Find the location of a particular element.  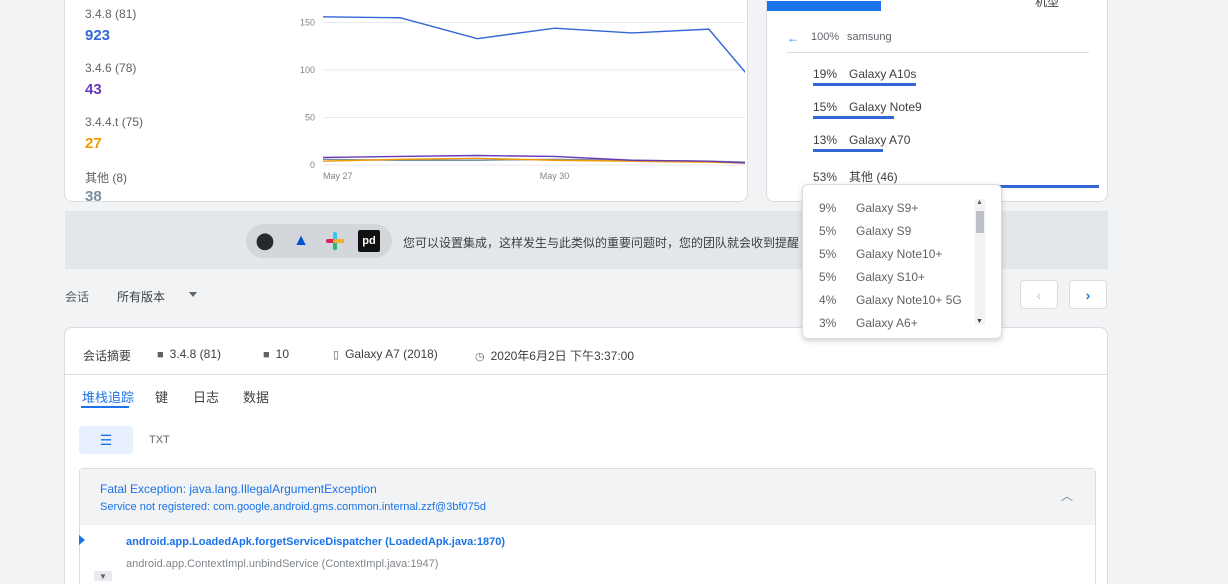

series-line is located at coordinates (533, 68).